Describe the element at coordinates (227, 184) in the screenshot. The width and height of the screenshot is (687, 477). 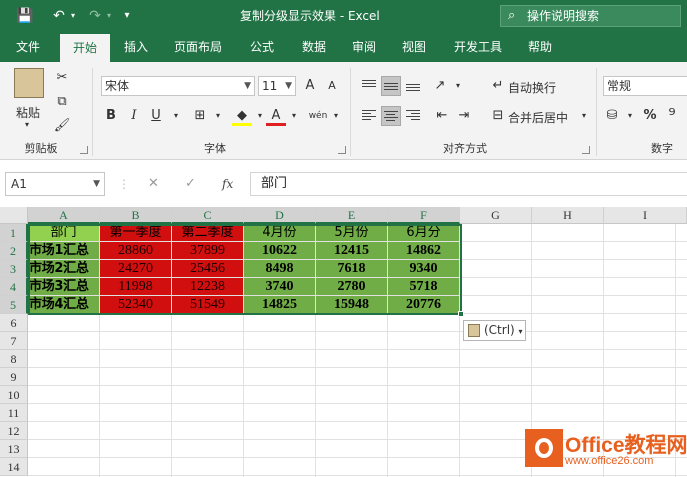
I see `insert-function-icon: fx` at that location.